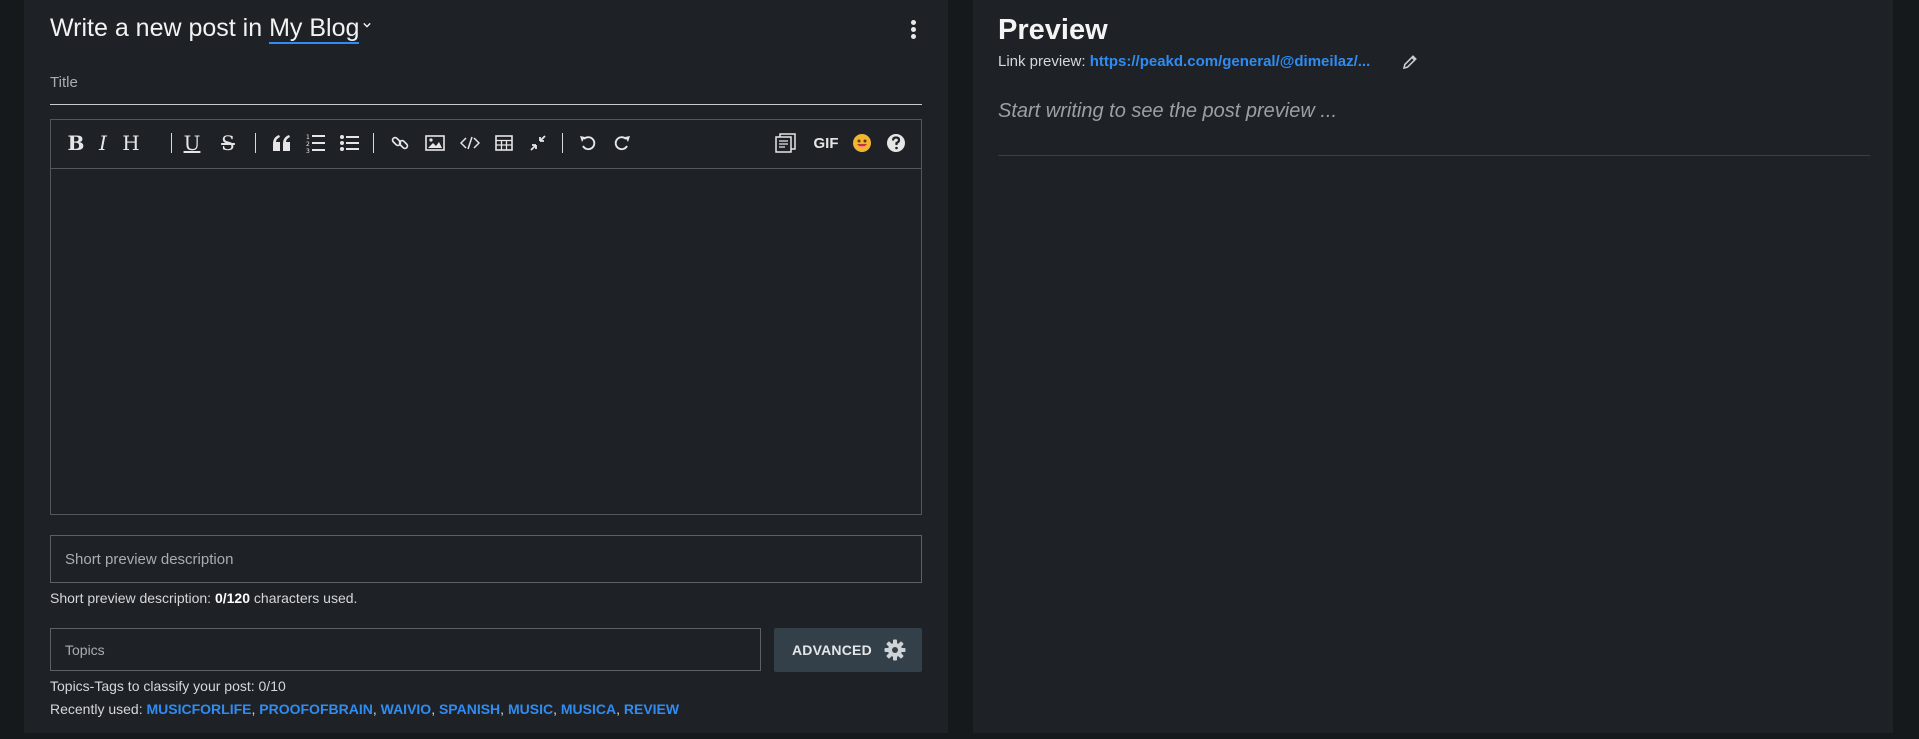 The image size is (1919, 739). What do you see at coordinates (486, 87) in the screenshot?
I see `title-input: Title` at bounding box center [486, 87].